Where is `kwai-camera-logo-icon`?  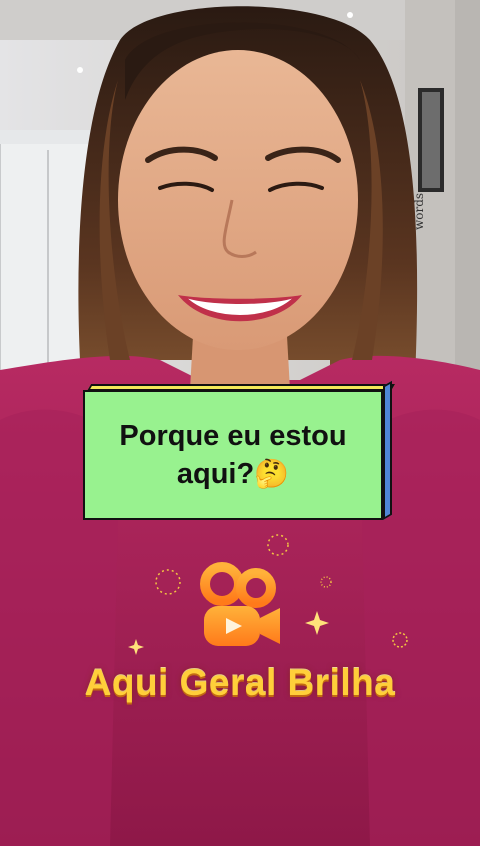 kwai-camera-logo-icon is located at coordinates (240, 604).